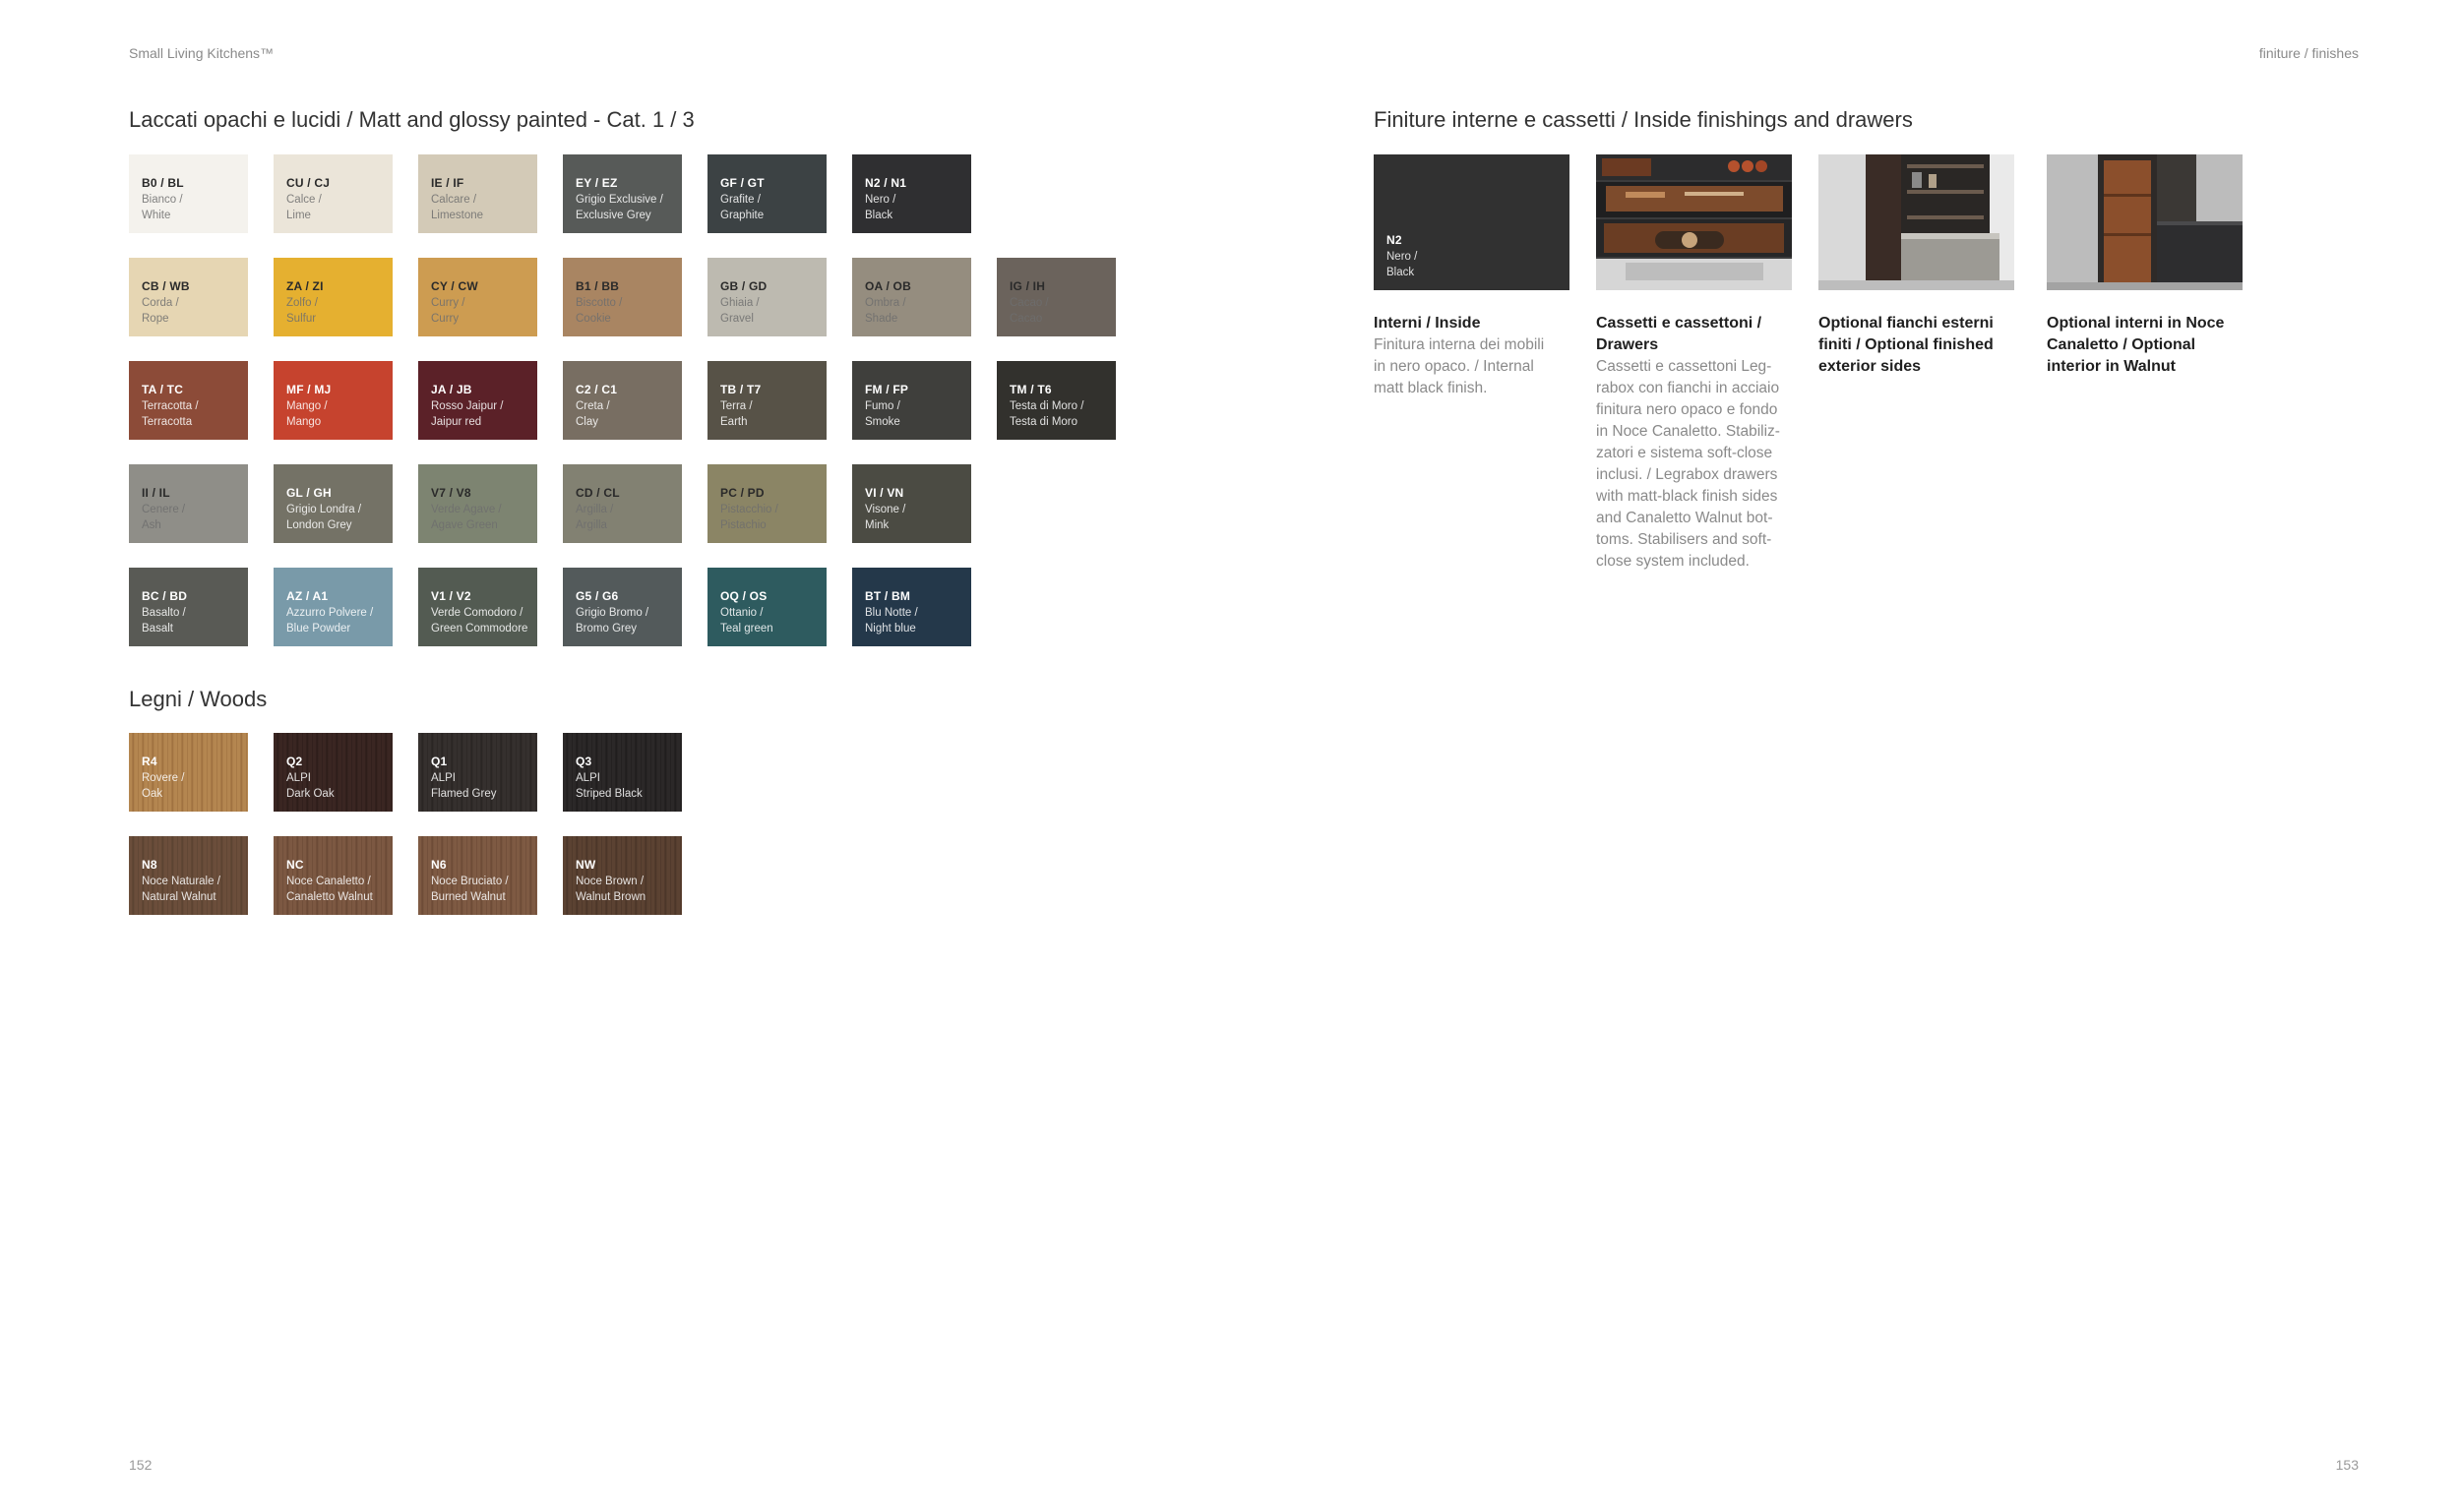 The image size is (2460, 1512). Describe the element at coordinates (333, 773) in the screenshot. I see `woods-swatch: Q2 ALPI Dark Oak` at that location.